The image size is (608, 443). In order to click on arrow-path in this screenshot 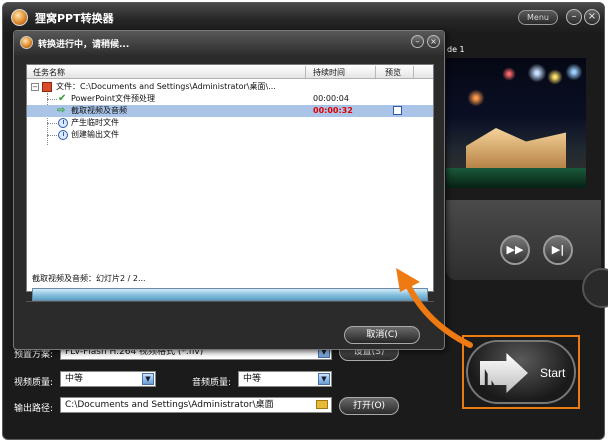, I will do `click(439, 315)`.